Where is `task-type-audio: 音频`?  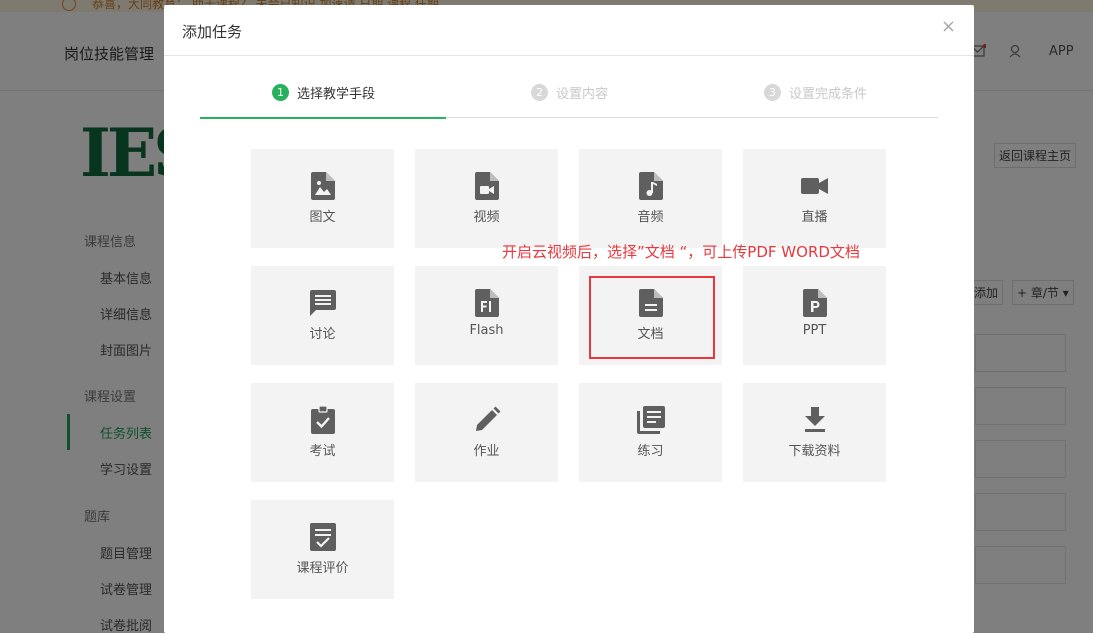
task-type-audio: 音频 is located at coordinates (650, 198).